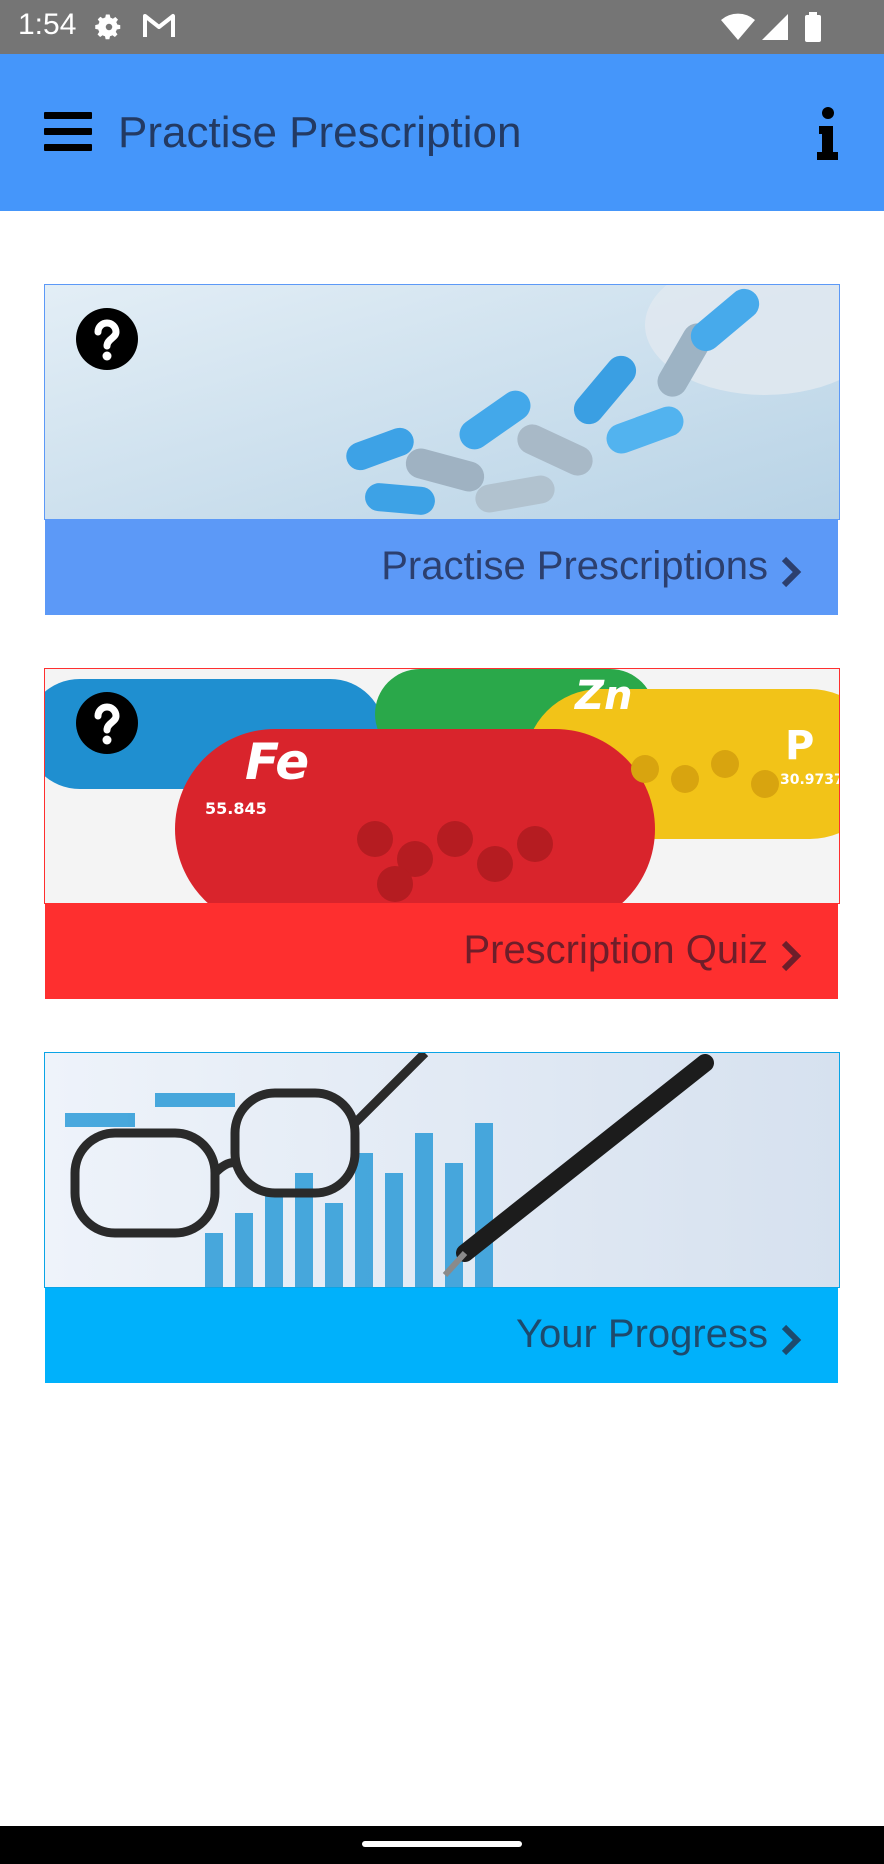 This screenshot has width=884, height=1864. What do you see at coordinates (799, 746) in the screenshot?
I see `svg-text: P` at bounding box center [799, 746].